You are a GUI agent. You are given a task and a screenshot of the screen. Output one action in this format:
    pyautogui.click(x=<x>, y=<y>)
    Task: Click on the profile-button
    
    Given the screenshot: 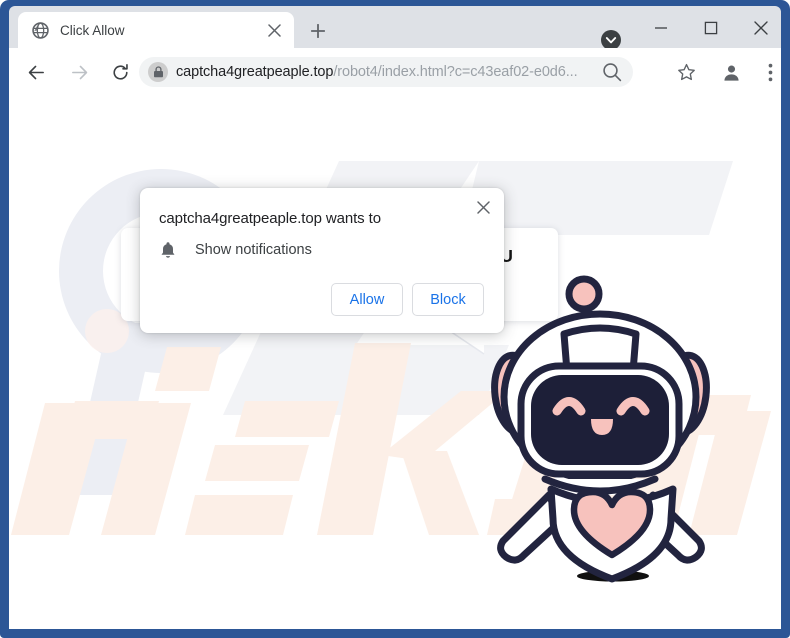 What is the action you would take?
    pyautogui.click(x=731, y=72)
    